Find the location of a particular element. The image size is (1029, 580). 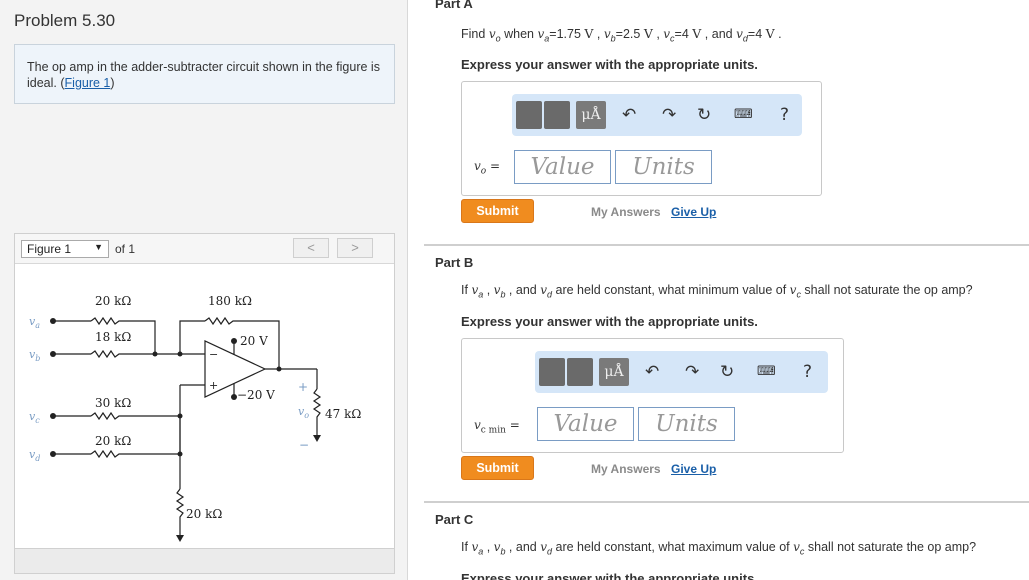

svg-text: vb is located at coordinates (34, 355).